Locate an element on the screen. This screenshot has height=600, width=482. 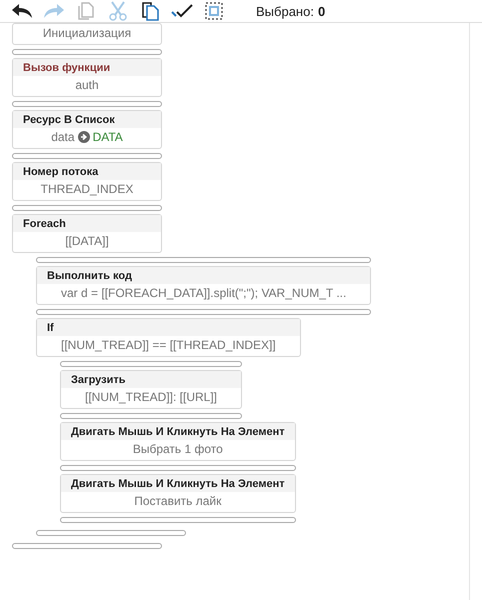
action-block: If [[NUM_TREAD]] == [[THREAD_INDEX]] is located at coordinates (168, 337).